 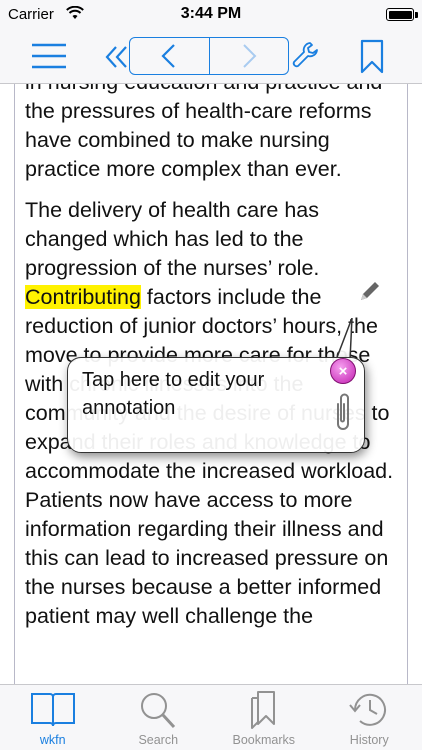 I want to click on status-bar: Carrier 3:44 PM, so click(x=211, y=15).